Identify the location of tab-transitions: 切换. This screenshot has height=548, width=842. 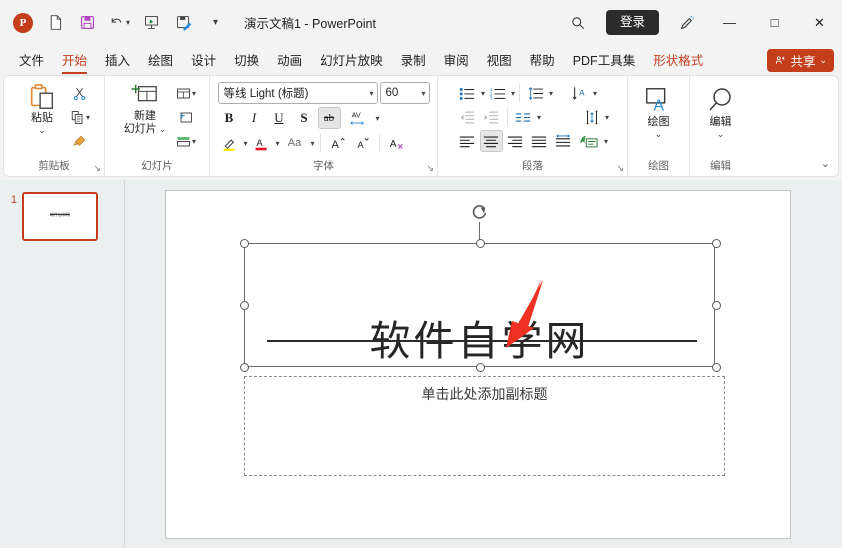
(246, 60).